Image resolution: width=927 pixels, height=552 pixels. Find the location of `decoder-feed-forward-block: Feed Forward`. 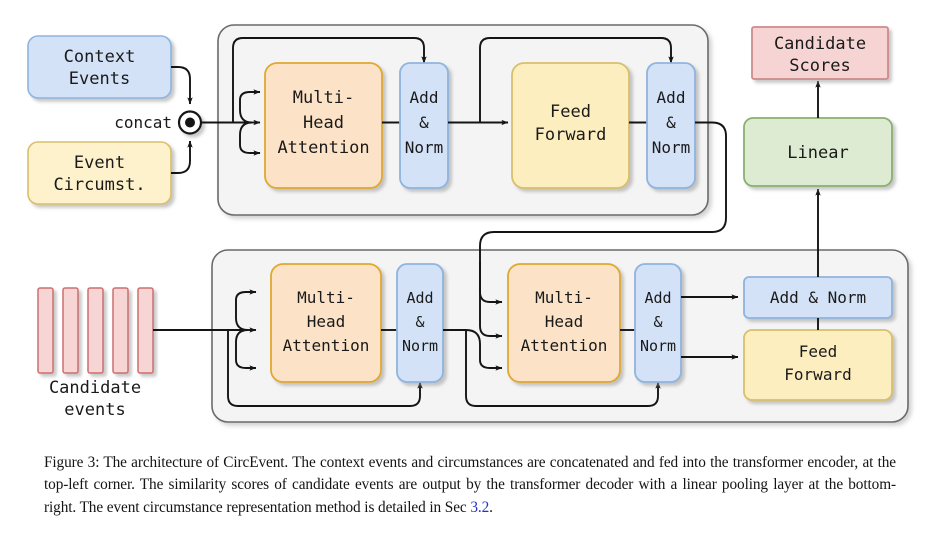

decoder-feed-forward-block: Feed Forward is located at coordinates (818, 365).